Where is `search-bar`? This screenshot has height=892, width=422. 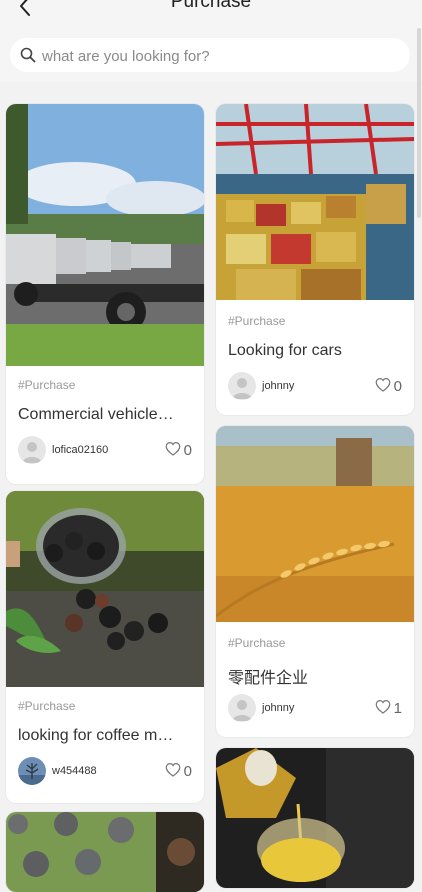
search-bar is located at coordinates (211, 56).